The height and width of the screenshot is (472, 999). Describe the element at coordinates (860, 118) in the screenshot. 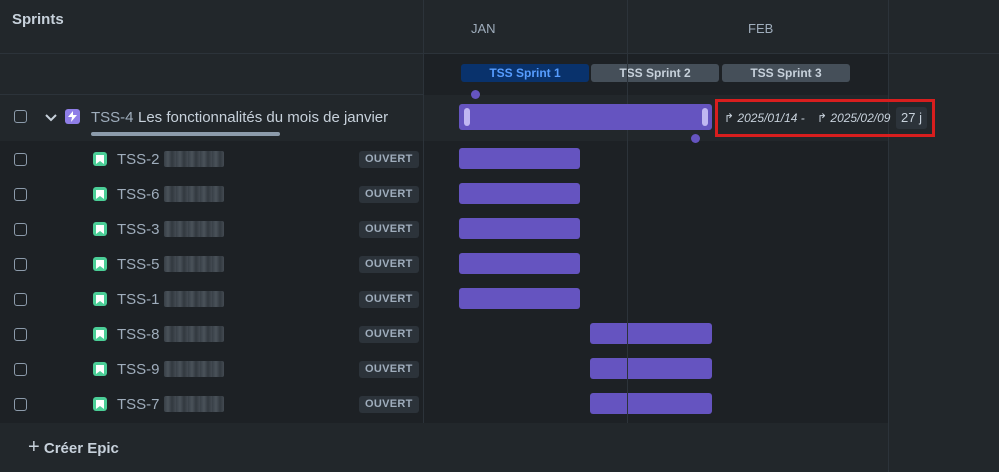

I see `end-date-text: 2025/02/09` at that location.